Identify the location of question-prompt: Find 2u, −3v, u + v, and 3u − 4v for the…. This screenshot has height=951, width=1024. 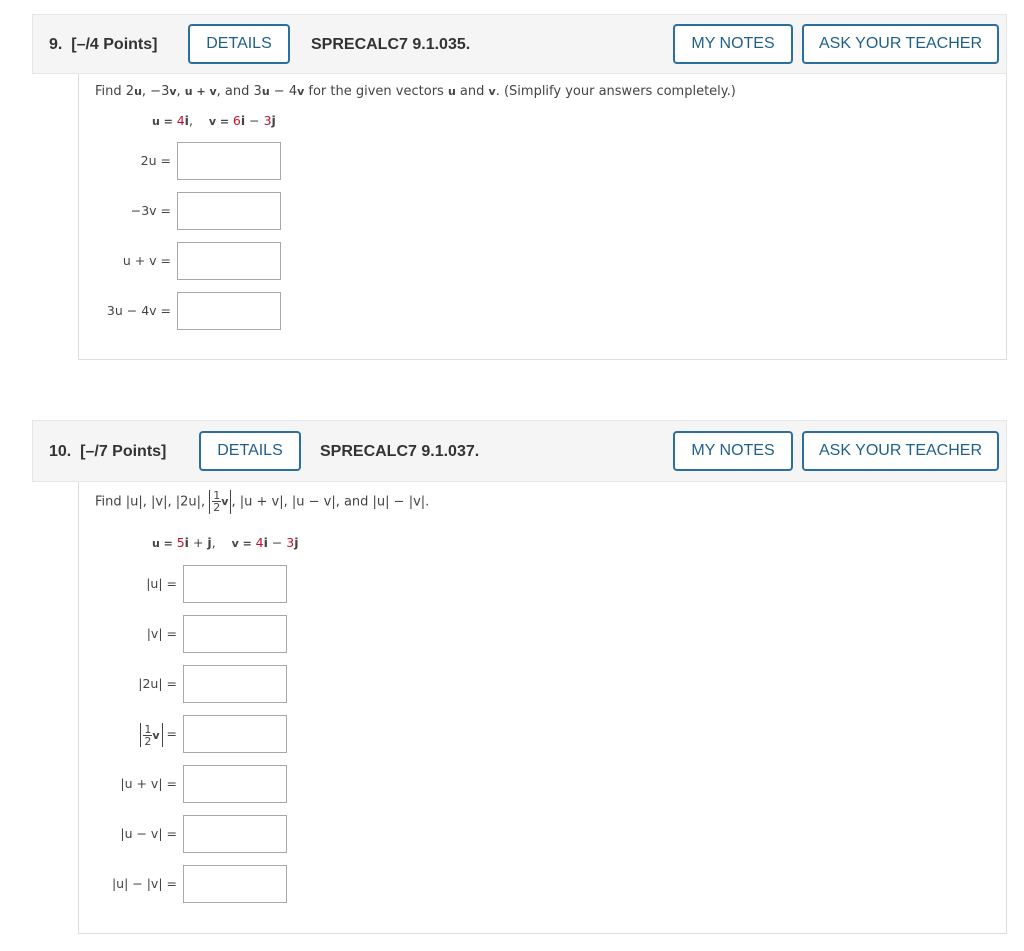
(415, 91).